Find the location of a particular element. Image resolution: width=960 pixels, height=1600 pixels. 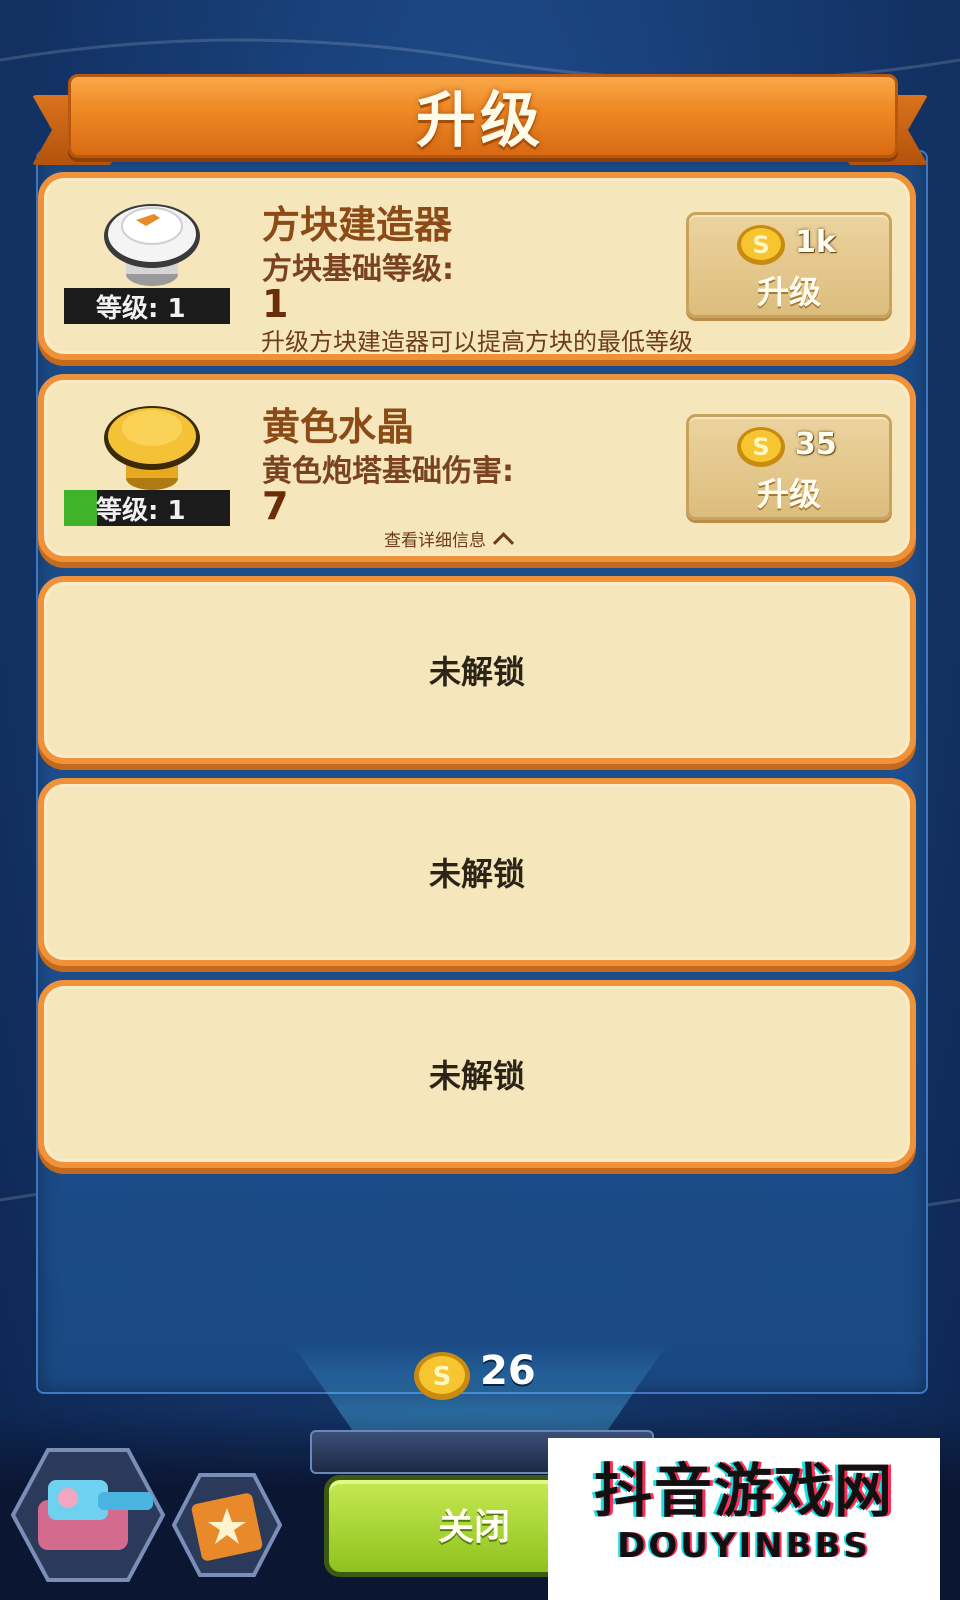

upgrade-price: 35 is located at coordinates (816, 444).